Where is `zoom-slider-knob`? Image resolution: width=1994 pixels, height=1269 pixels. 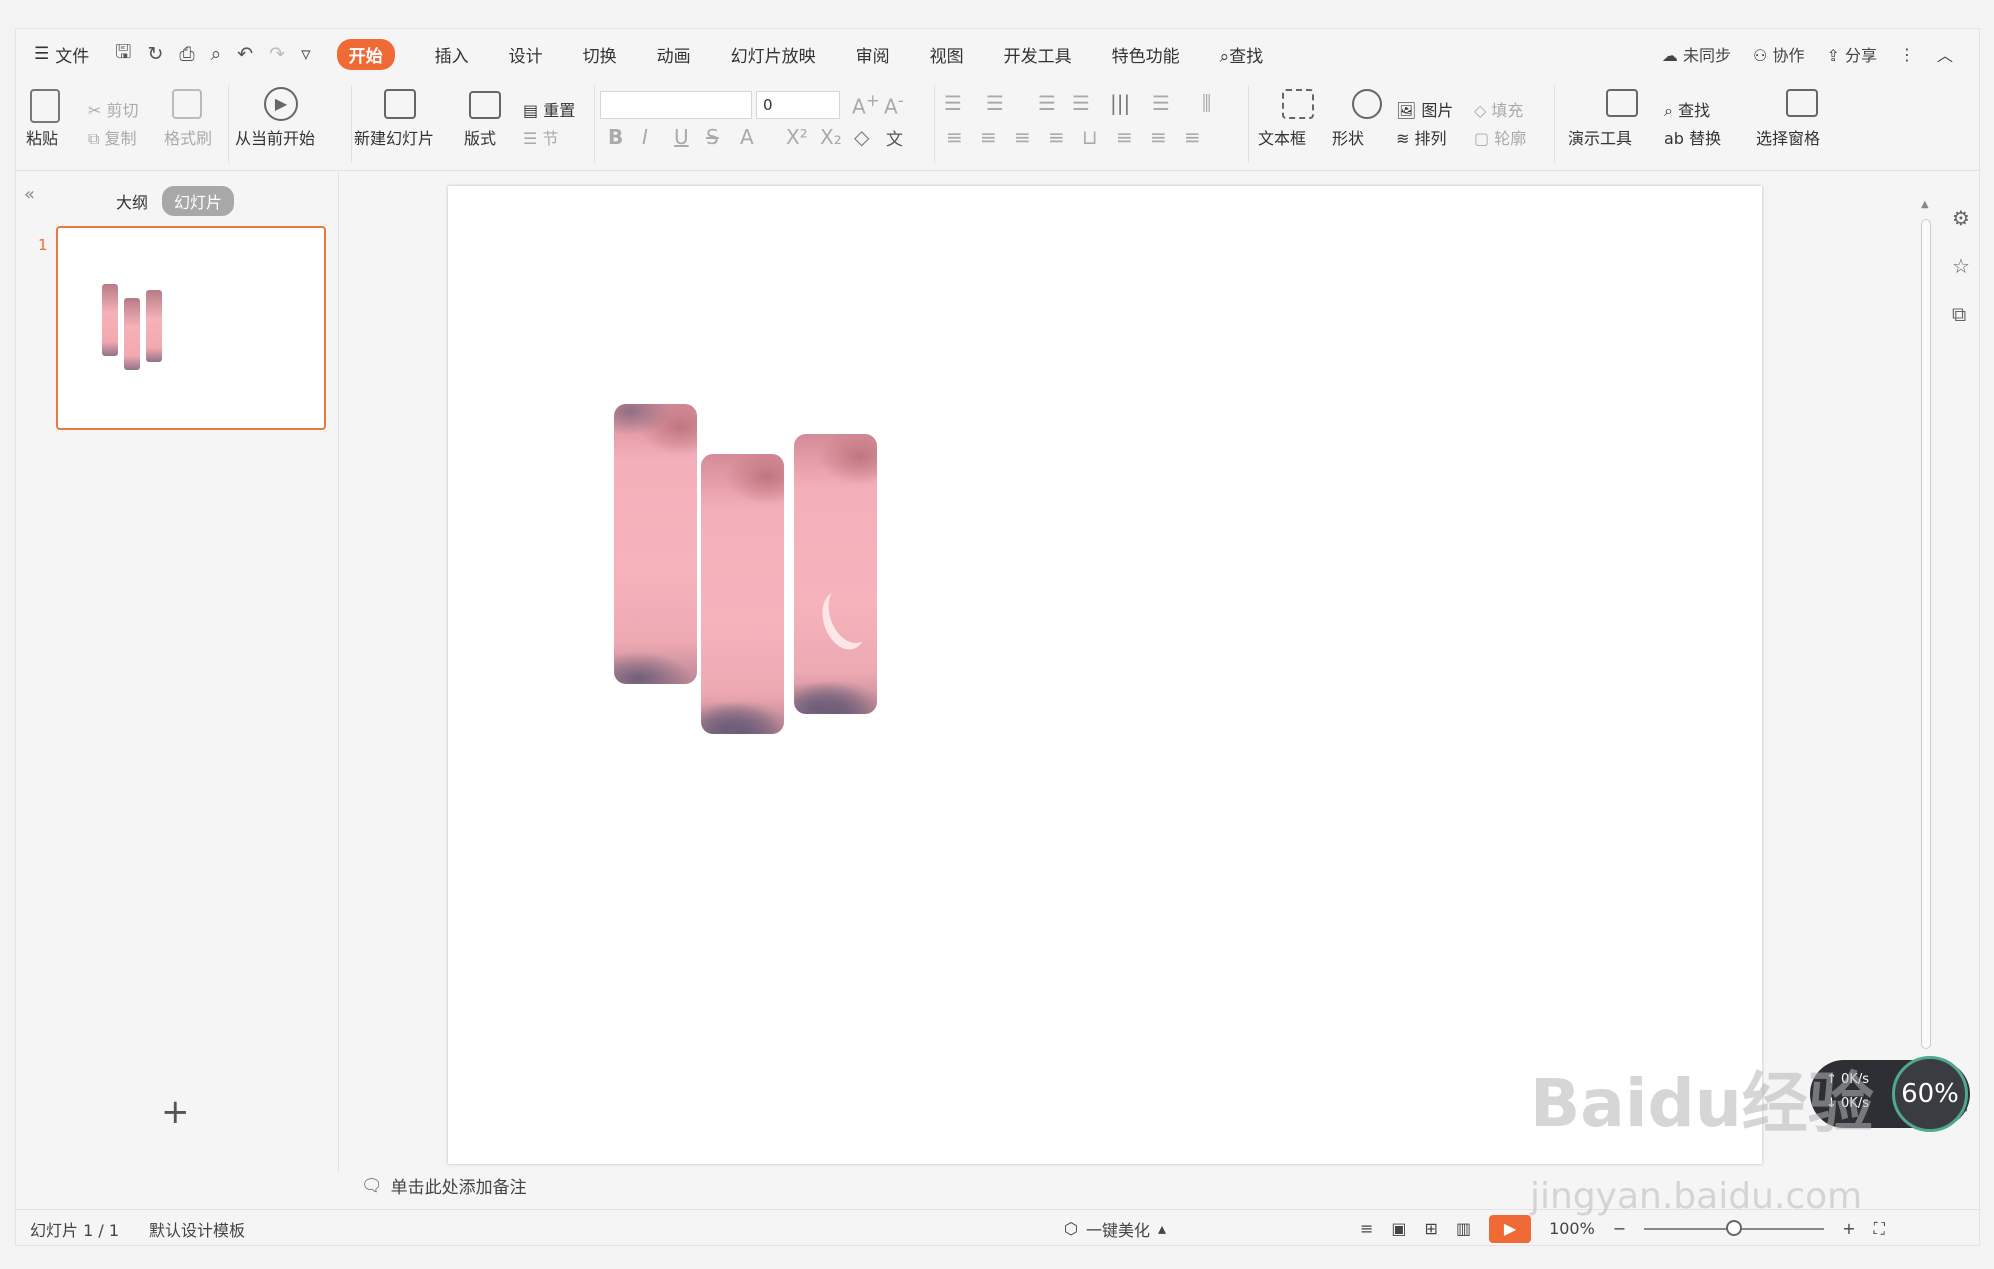
zoom-slider-knob is located at coordinates (1734, 1227).